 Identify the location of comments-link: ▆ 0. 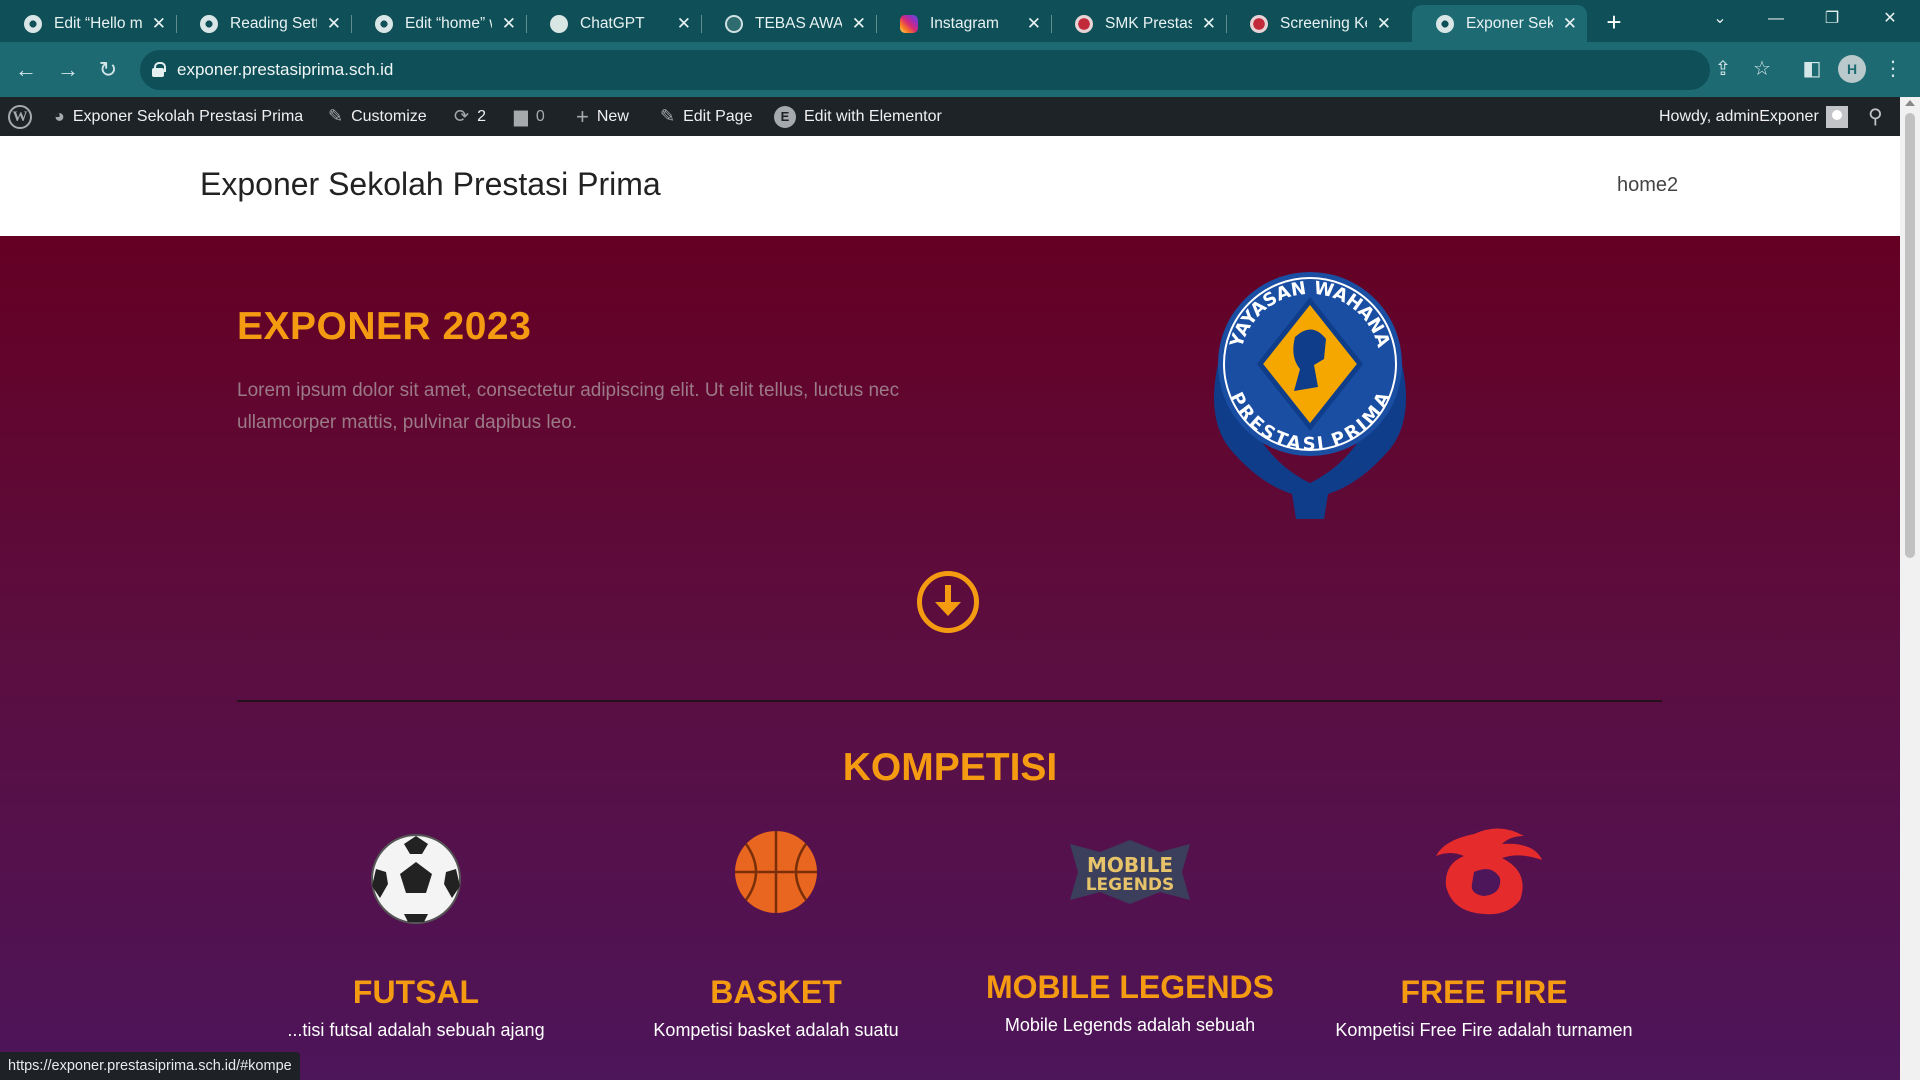
(529, 116).